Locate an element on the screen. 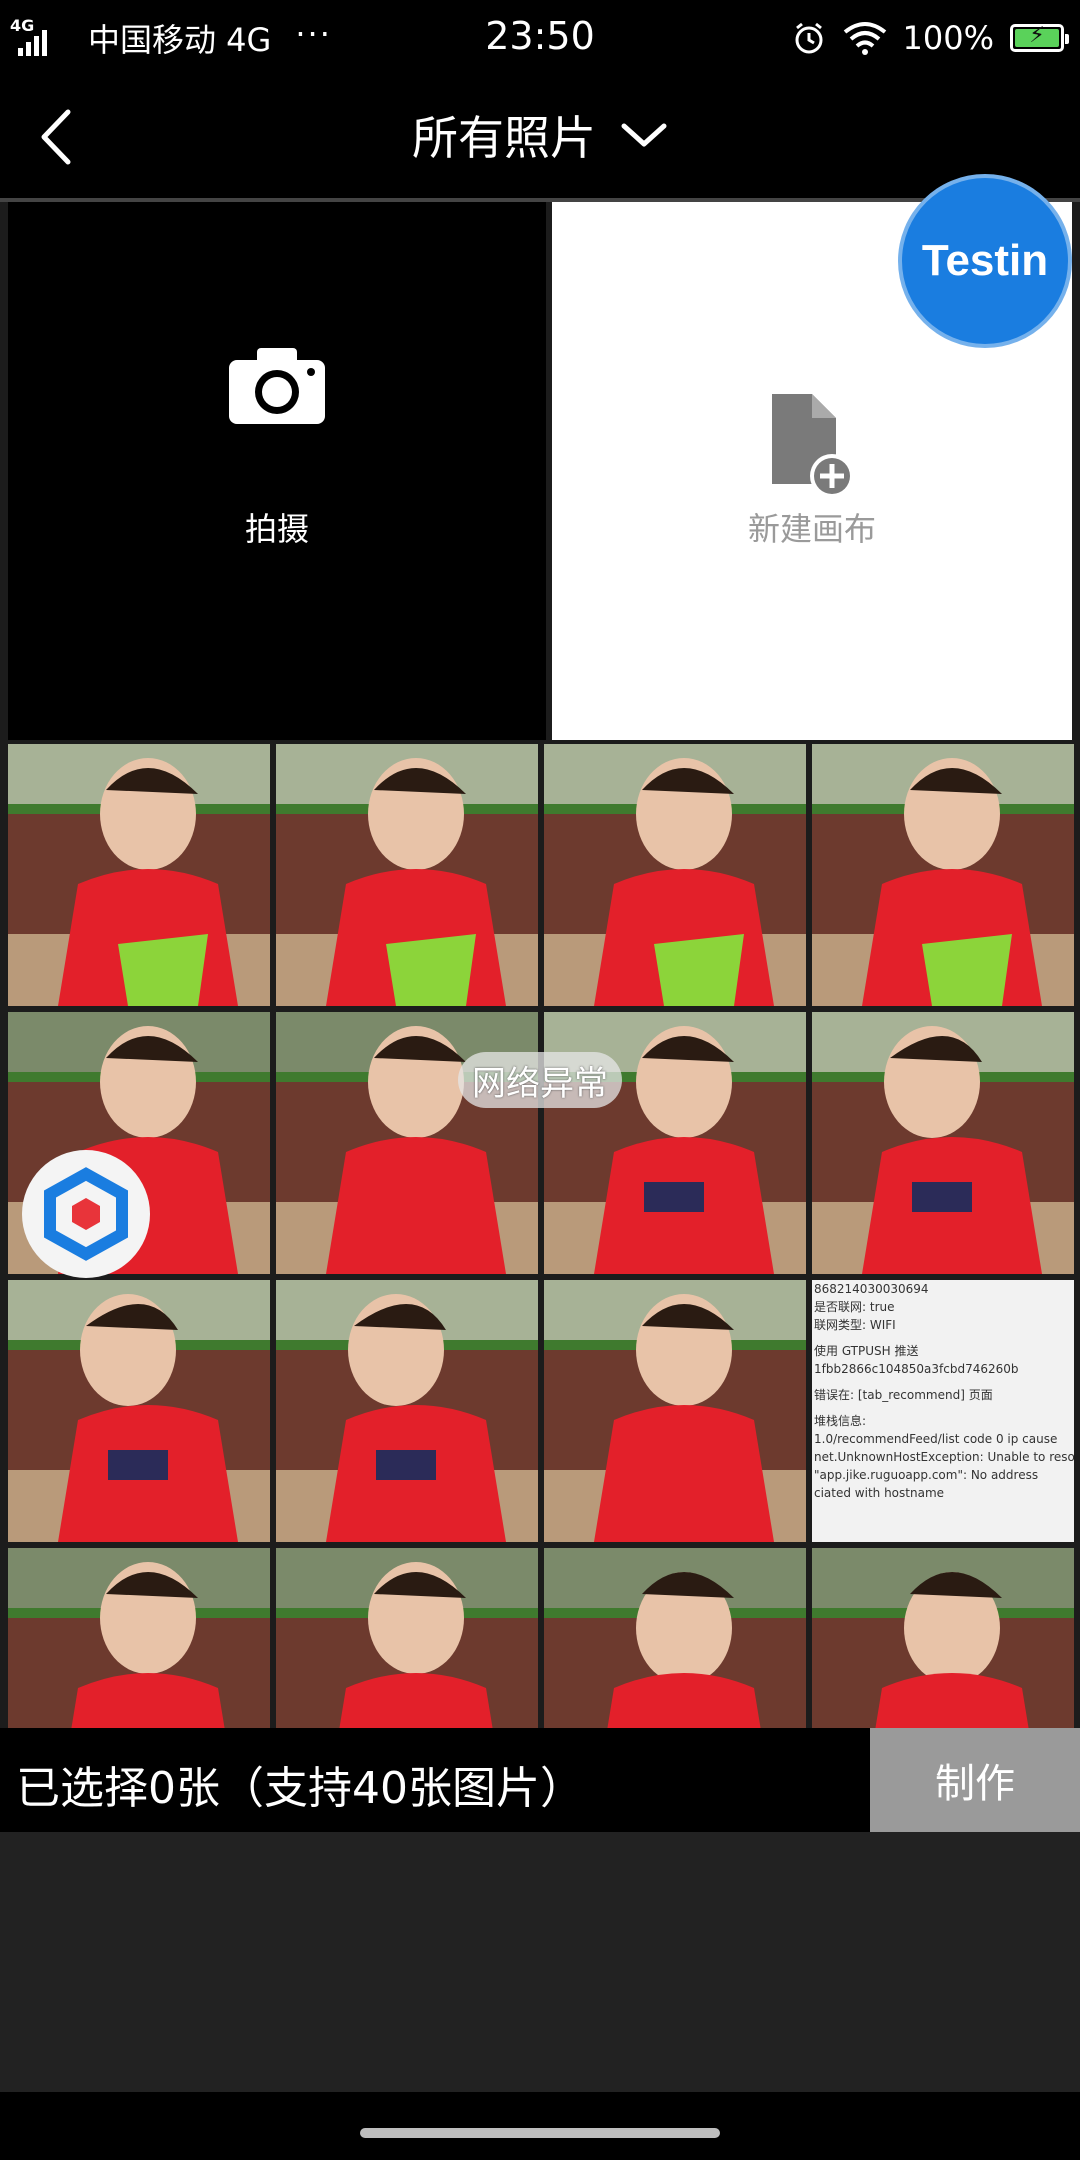  screenshot-text-line: 联网类型: WIFI is located at coordinates (855, 1325).